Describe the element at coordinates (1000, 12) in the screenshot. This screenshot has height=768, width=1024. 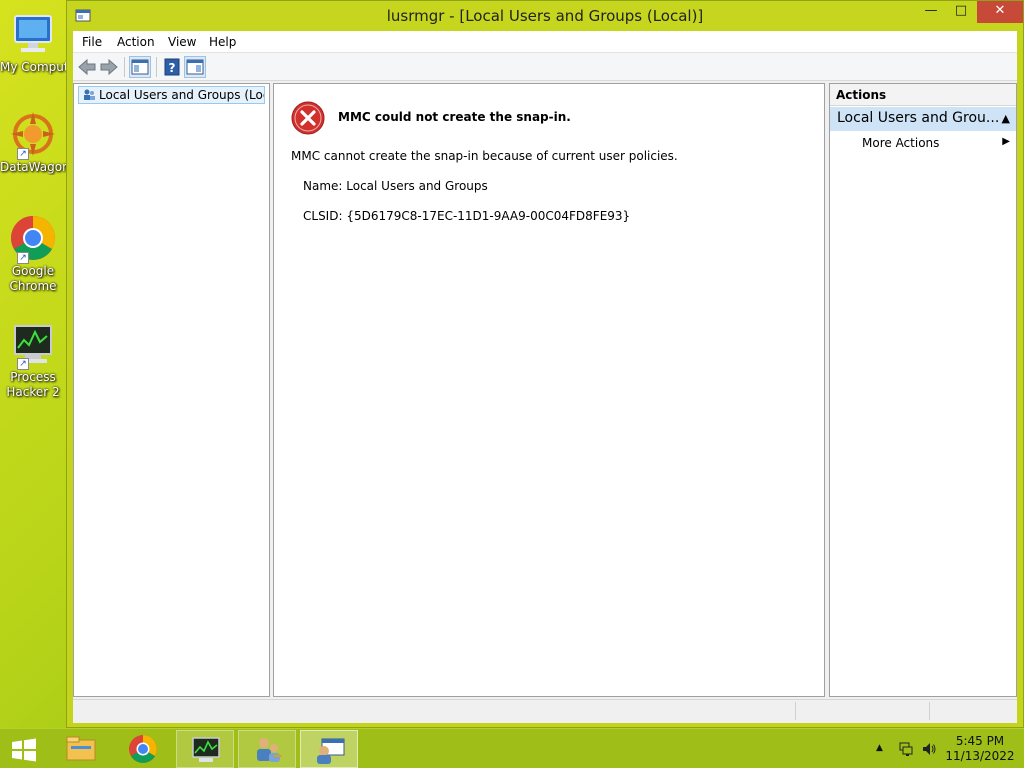
I see `close-button: ✕` at that location.